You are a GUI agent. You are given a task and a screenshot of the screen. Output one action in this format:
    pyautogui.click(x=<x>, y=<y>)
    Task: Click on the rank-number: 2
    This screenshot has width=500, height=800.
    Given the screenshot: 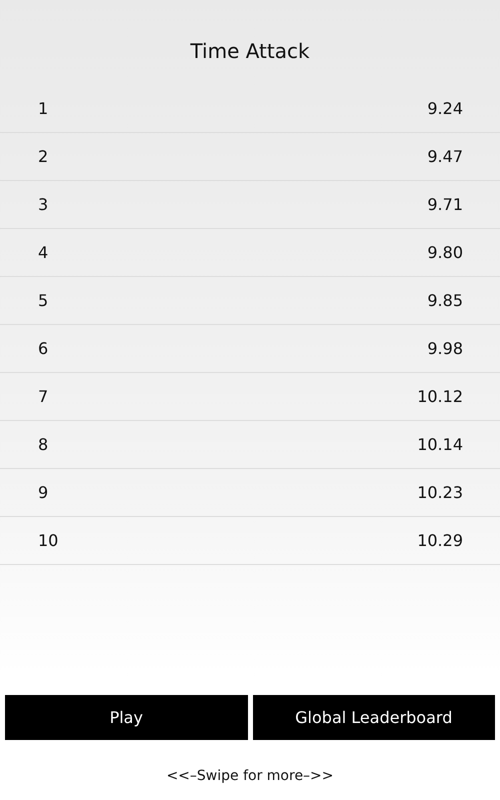 What is the action you would take?
    pyautogui.click(x=43, y=156)
    